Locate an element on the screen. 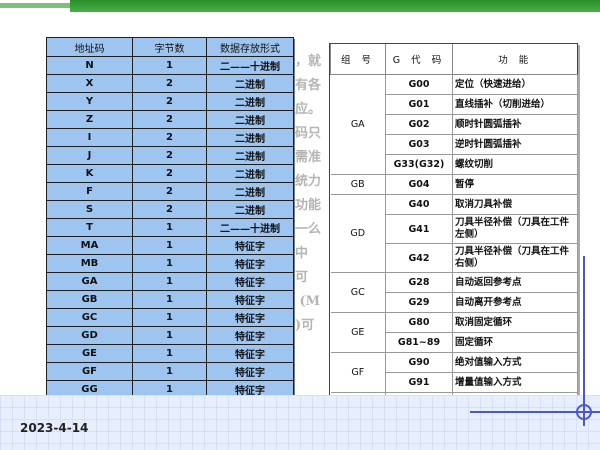 This screenshot has height=450, width=600. group-cell: GF is located at coordinates (358, 372).